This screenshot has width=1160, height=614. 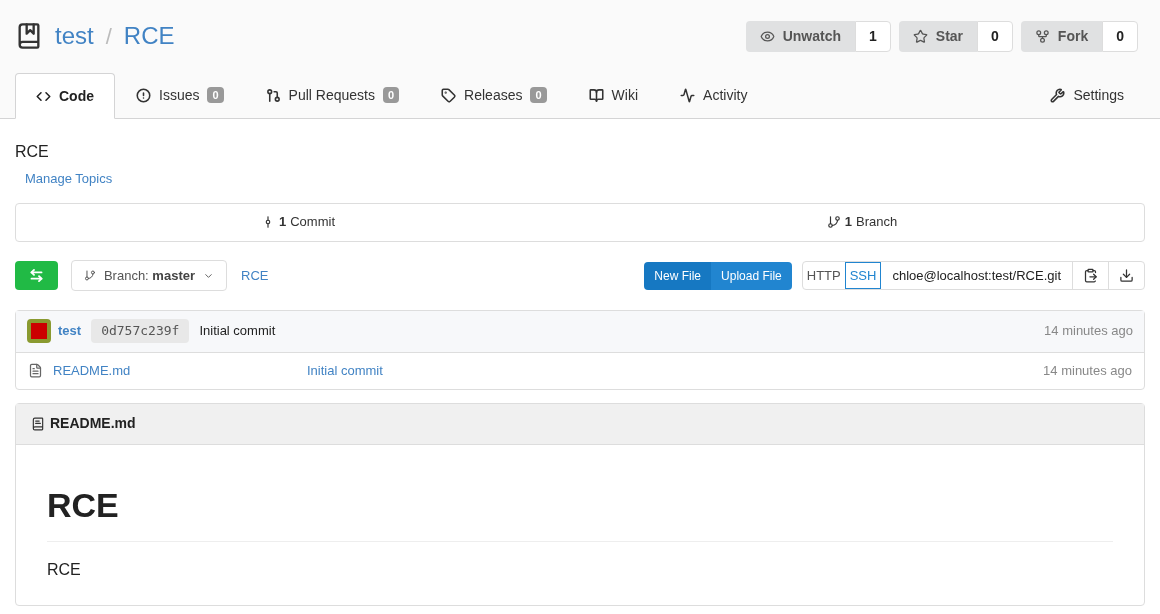 I want to click on protocol-toggle: HTTP, so click(x=823, y=275).